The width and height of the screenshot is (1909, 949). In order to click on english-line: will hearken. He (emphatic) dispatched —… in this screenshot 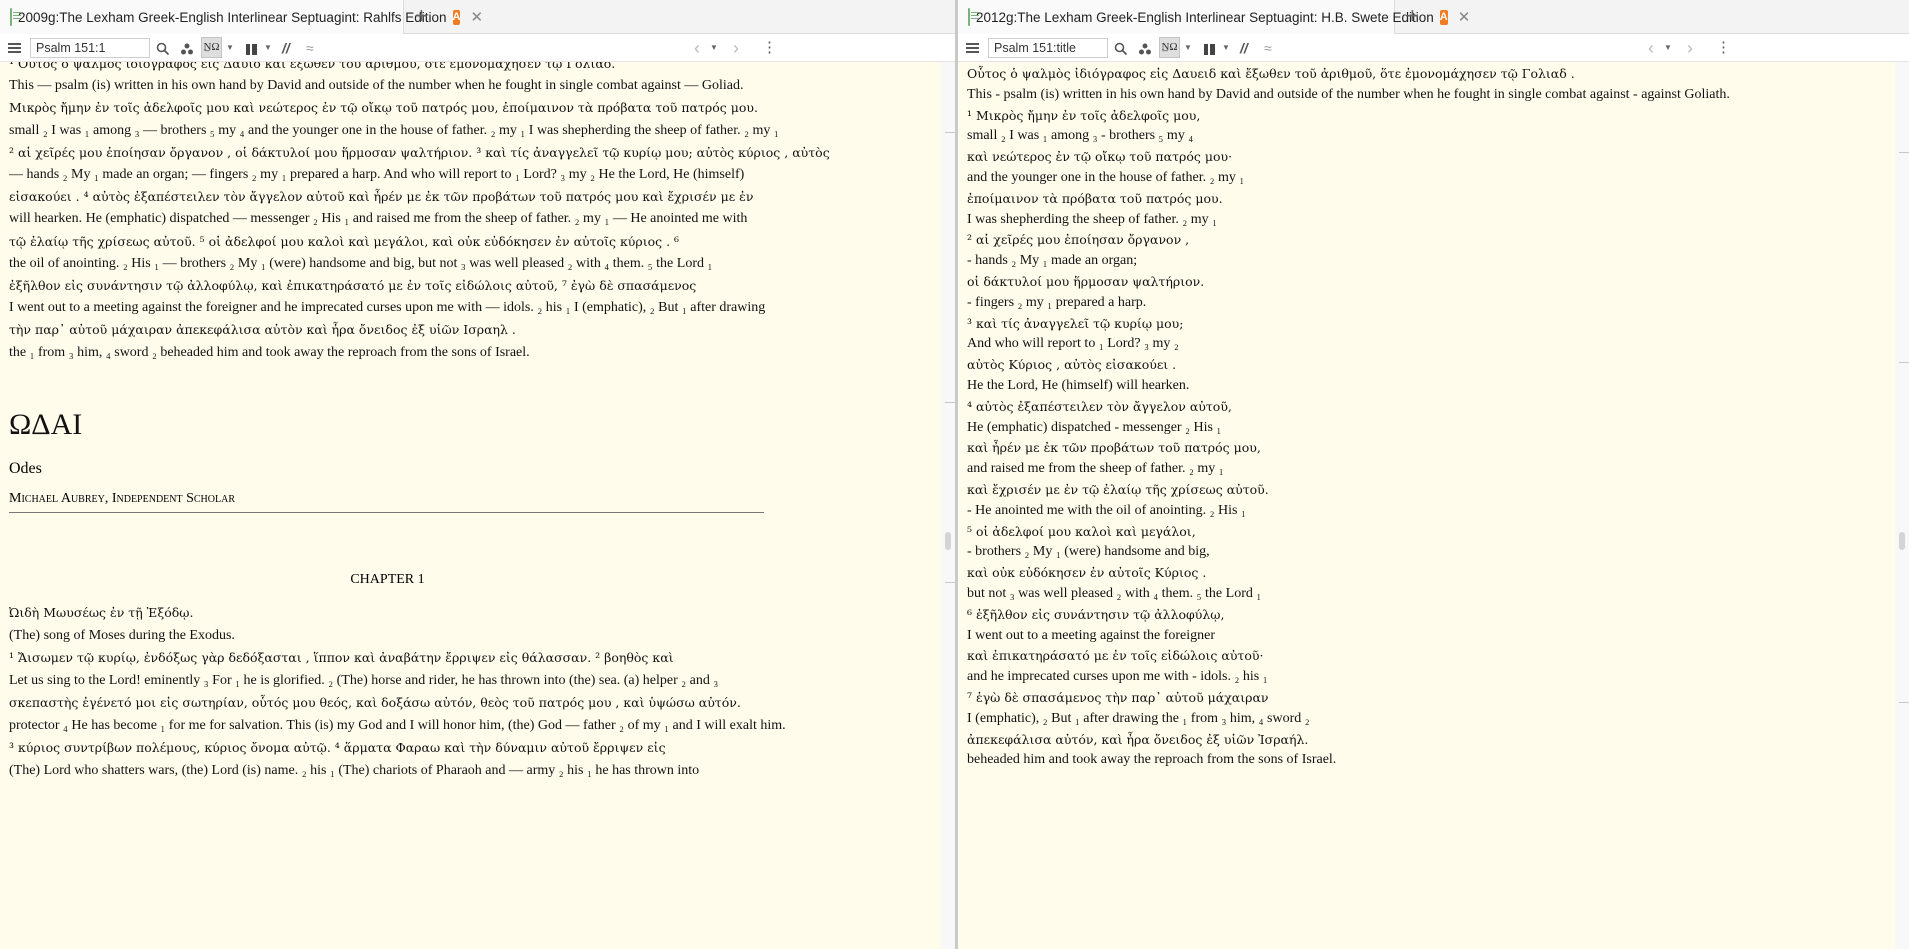, I will do `click(378, 219)`.